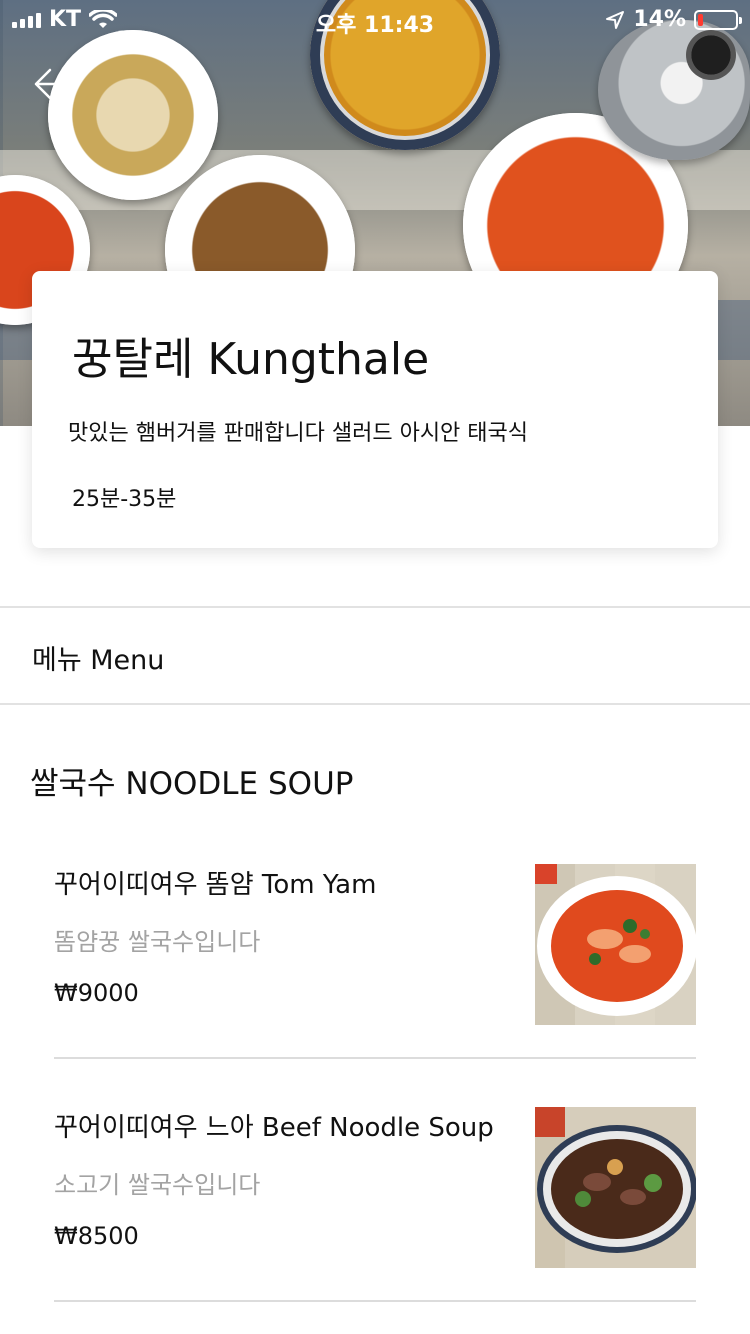 Image resolution: width=750 pixels, height=1334 pixels. Describe the element at coordinates (274, 1128) in the screenshot. I see `item-name: 꾸어이띠여우 느아 Beef Noodle Soup` at that location.